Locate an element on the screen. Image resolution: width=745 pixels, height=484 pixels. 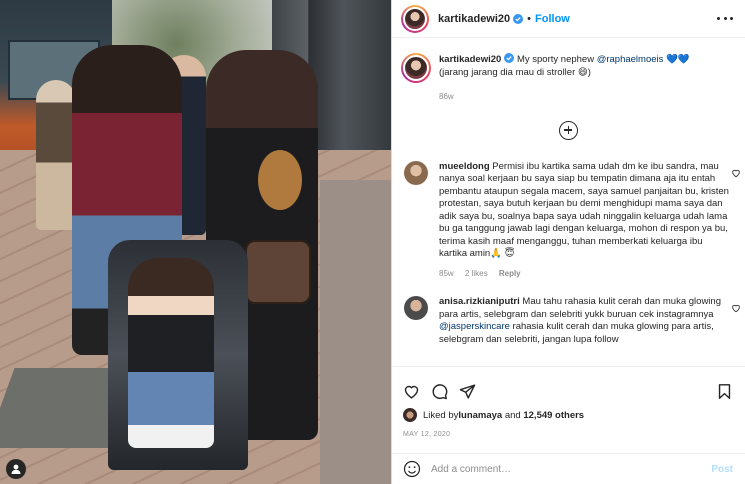
caption-line-2: (jarang jarang dia mau di stroller 😄) is located at coordinates (515, 72).